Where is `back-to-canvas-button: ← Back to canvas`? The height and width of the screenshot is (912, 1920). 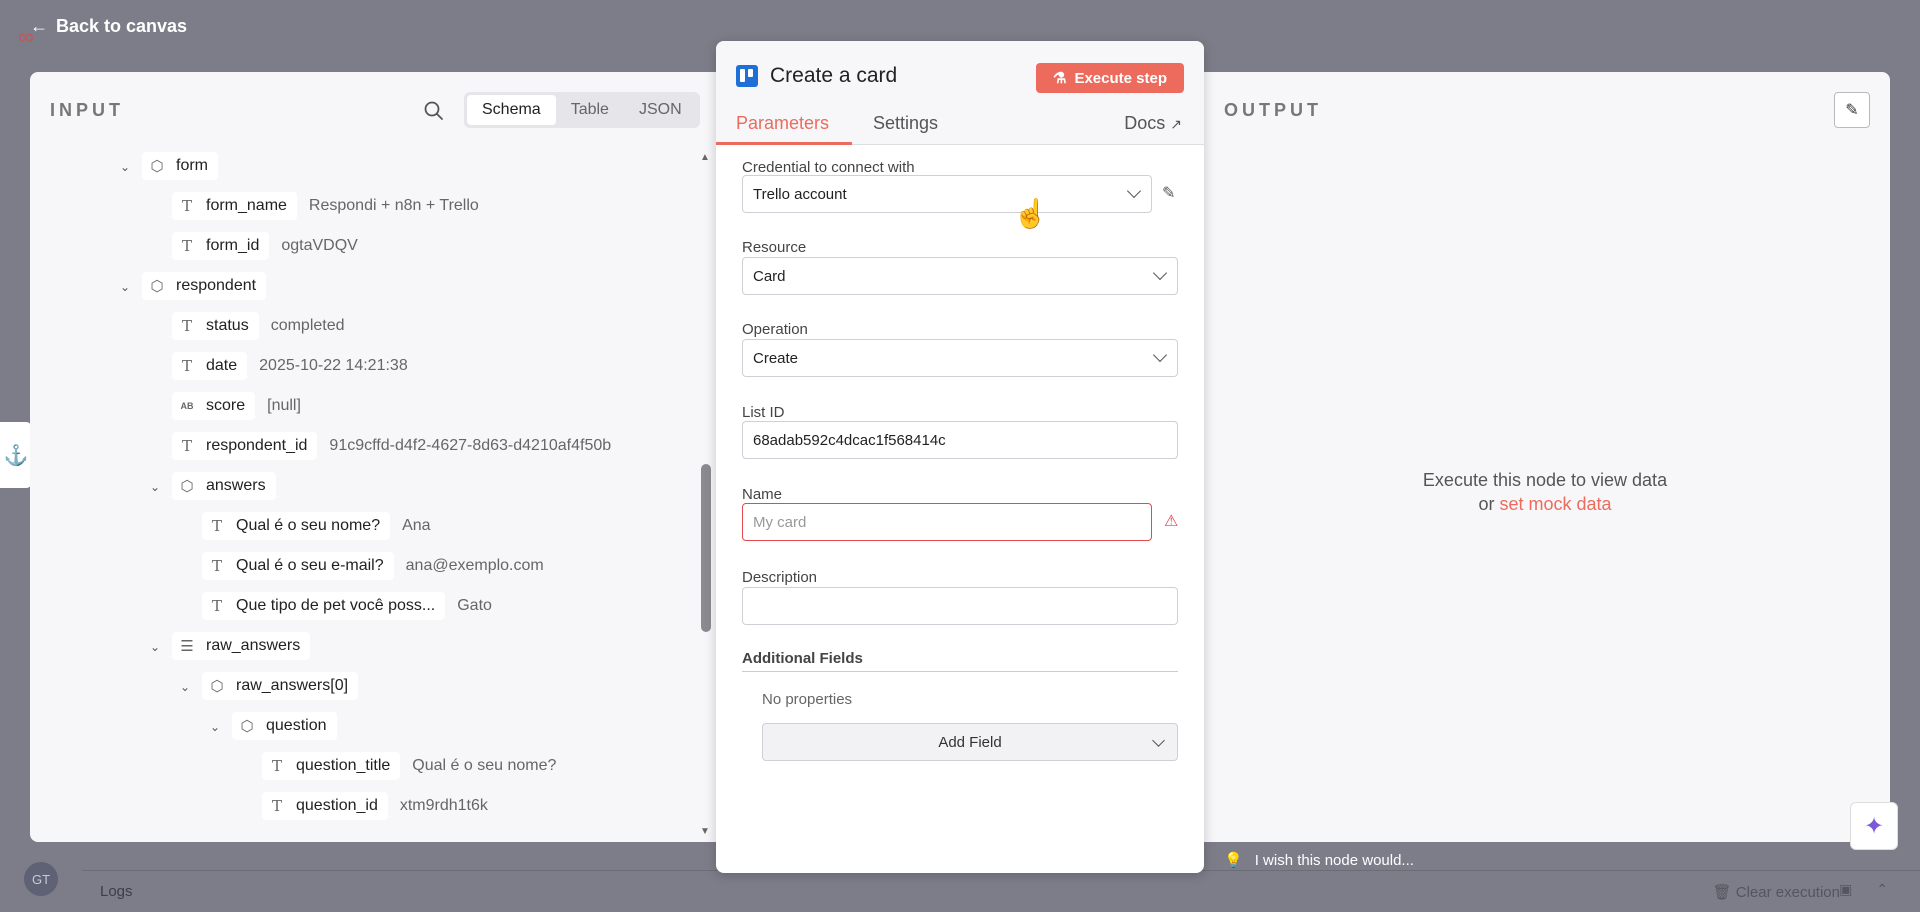
back-to-canvas-button: ← Back to canvas is located at coordinates (108, 26).